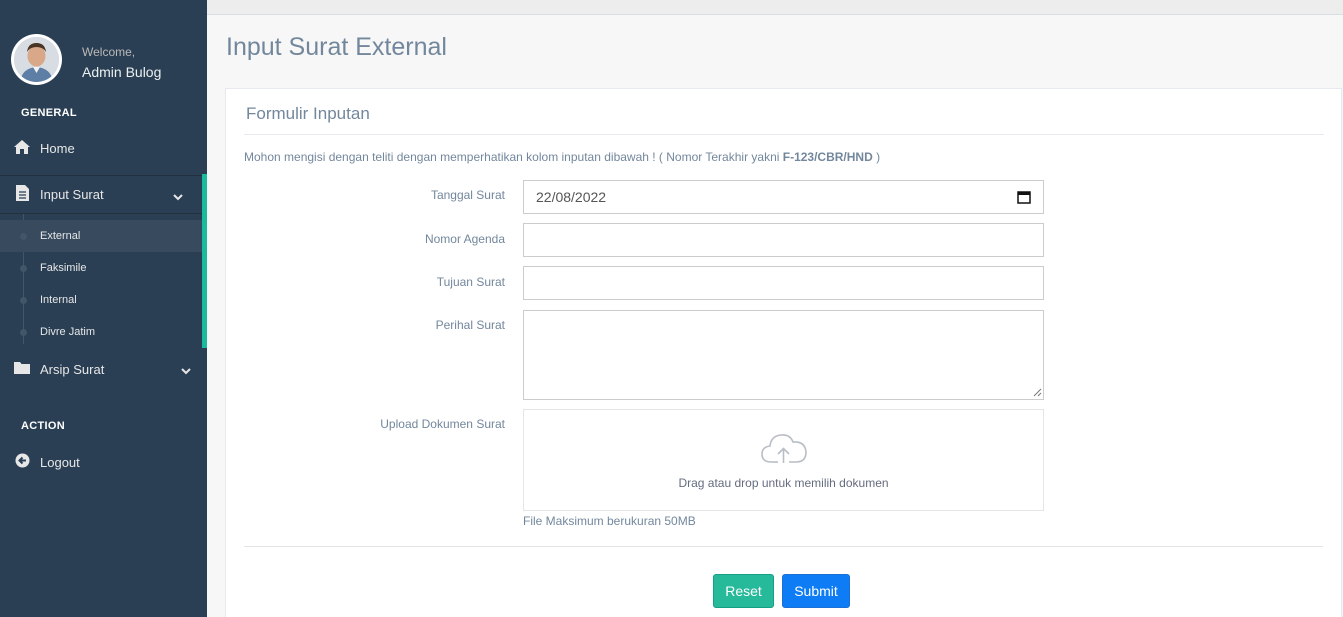 Image resolution: width=1343 pixels, height=617 pixels. I want to click on sidebar-item-logout: Logout, so click(103, 462).